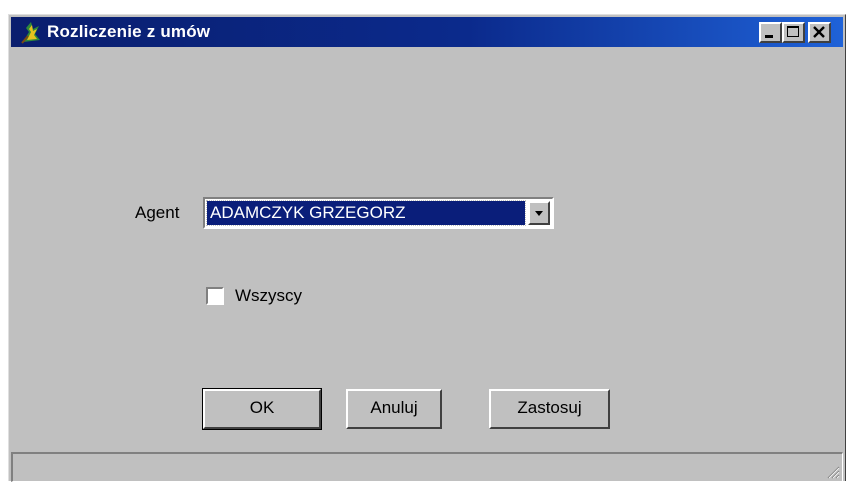 The image size is (851, 482). I want to click on chevron-down-icon, so click(539, 213).